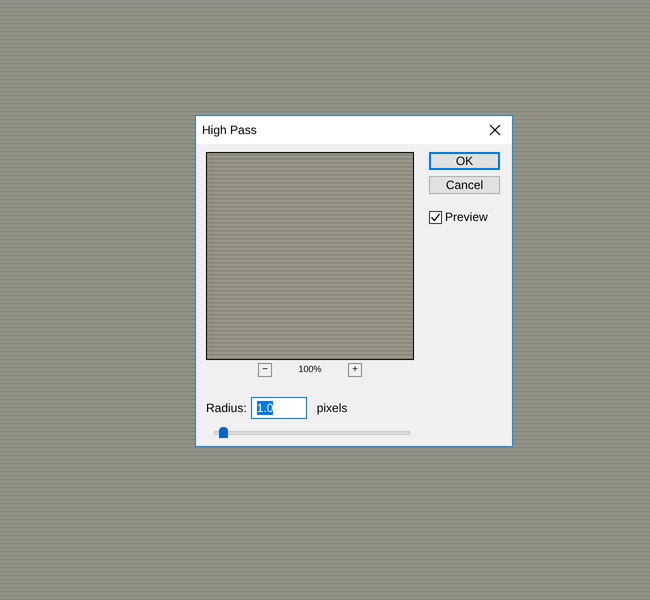 The height and width of the screenshot is (600, 650). Describe the element at coordinates (310, 369) in the screenshot. I see `zoom-level: 100%` at that location.